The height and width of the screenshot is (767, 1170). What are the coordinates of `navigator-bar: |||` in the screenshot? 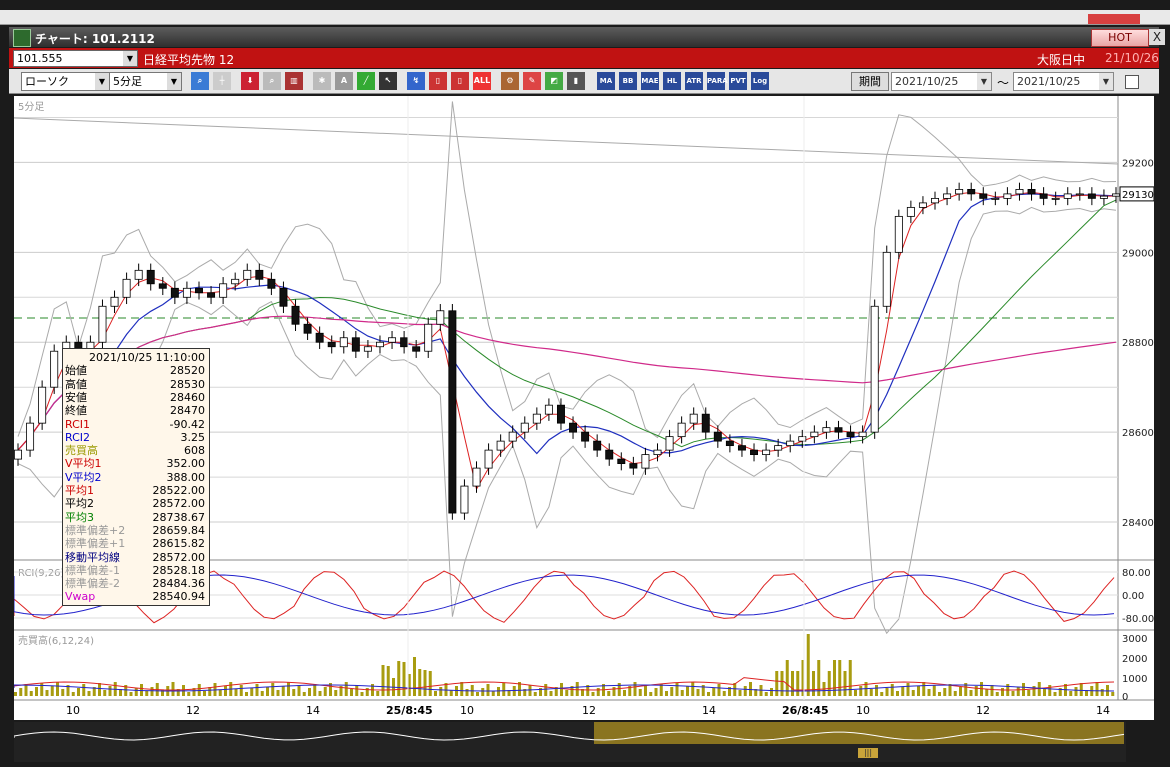 It's located at (569, 742).